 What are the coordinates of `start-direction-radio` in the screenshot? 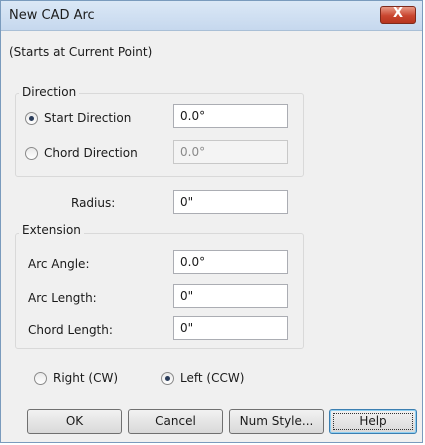 It's located at (31, 118).